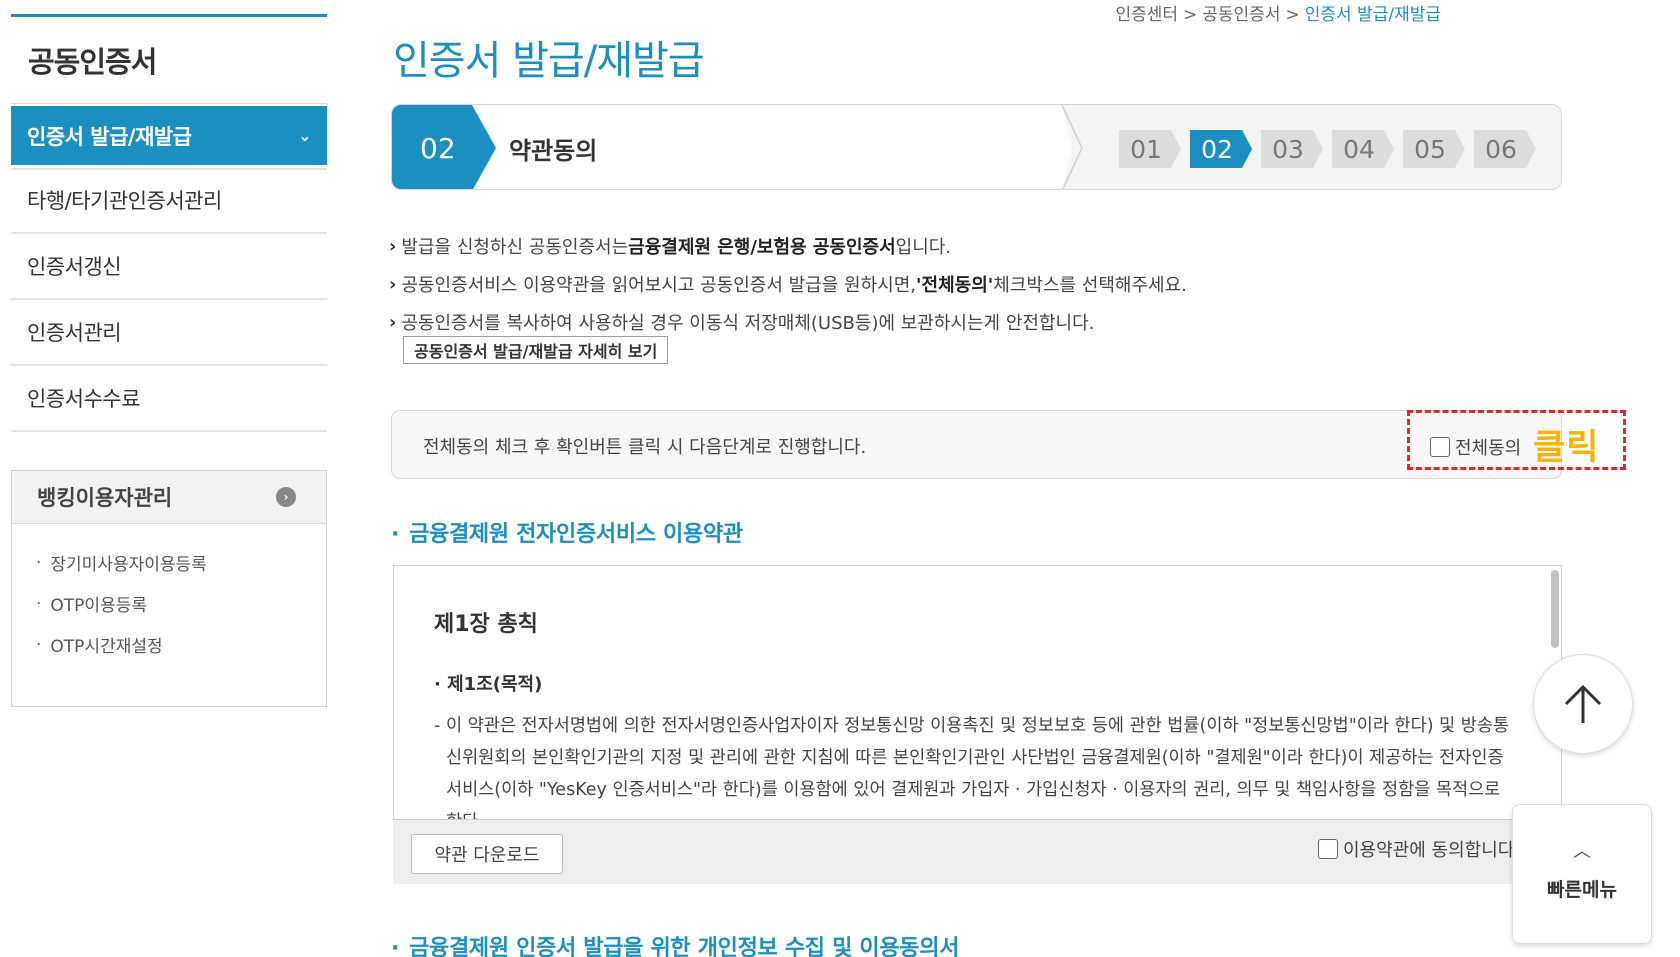 This screenshot has height=957, width=1680. Describe the element at coordinates (515, 247) in the screenshot. I see `note-text: 발급을 신청하신 공동인증서는` at that location.